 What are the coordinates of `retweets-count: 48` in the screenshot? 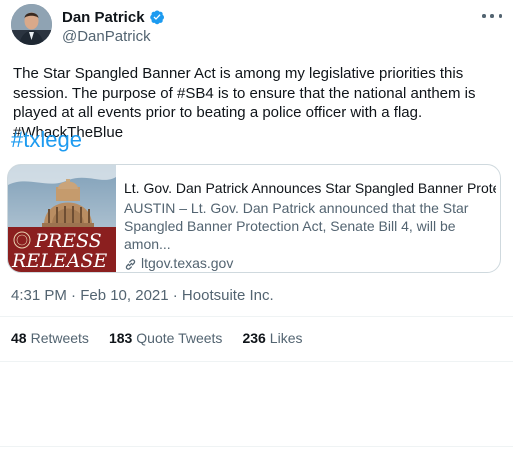 It's located at (19, 338).